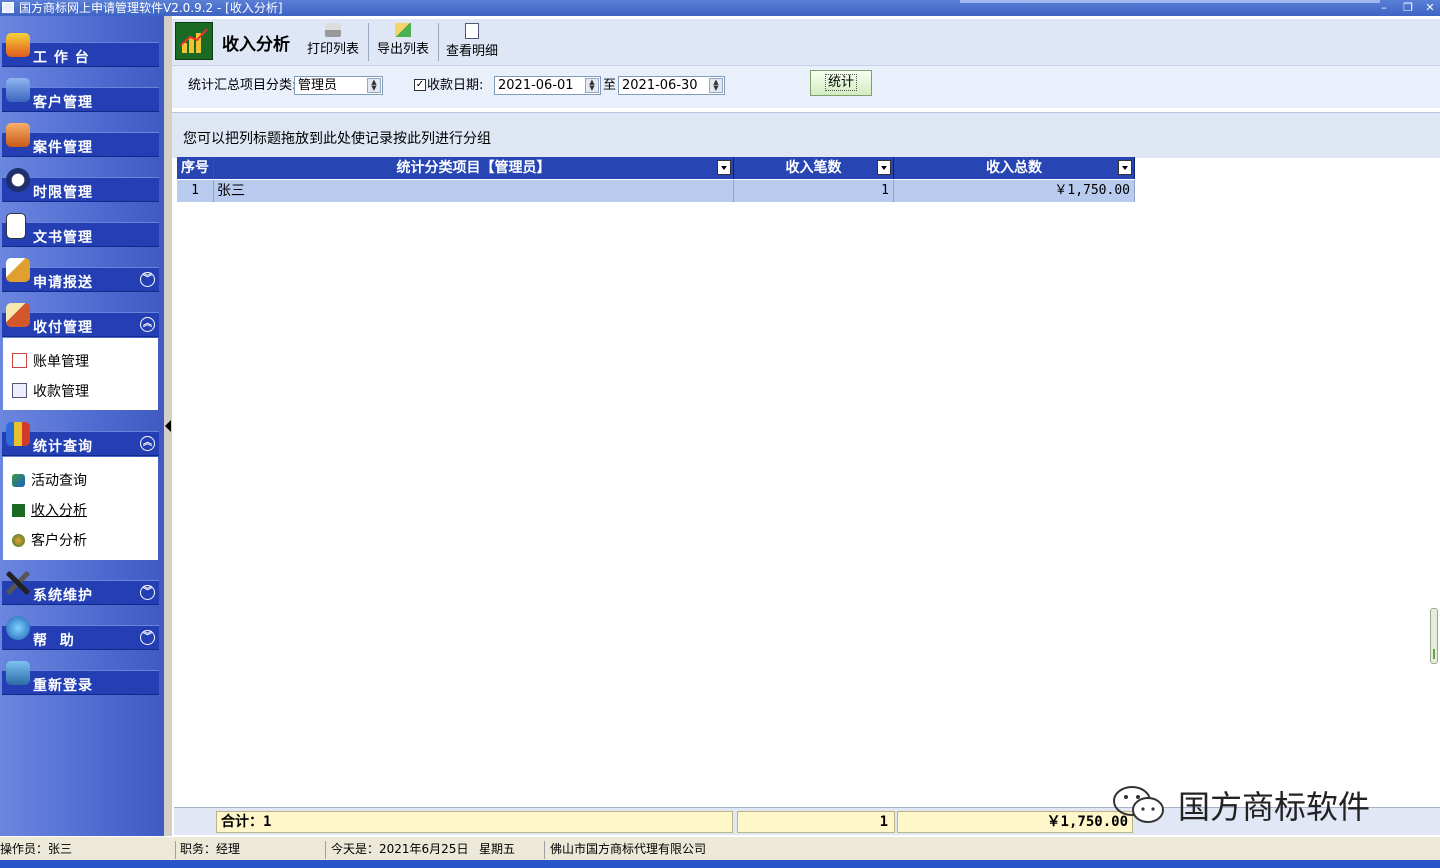  I want to click on sidebar-section-label: 案件管理, so click(63, 148).